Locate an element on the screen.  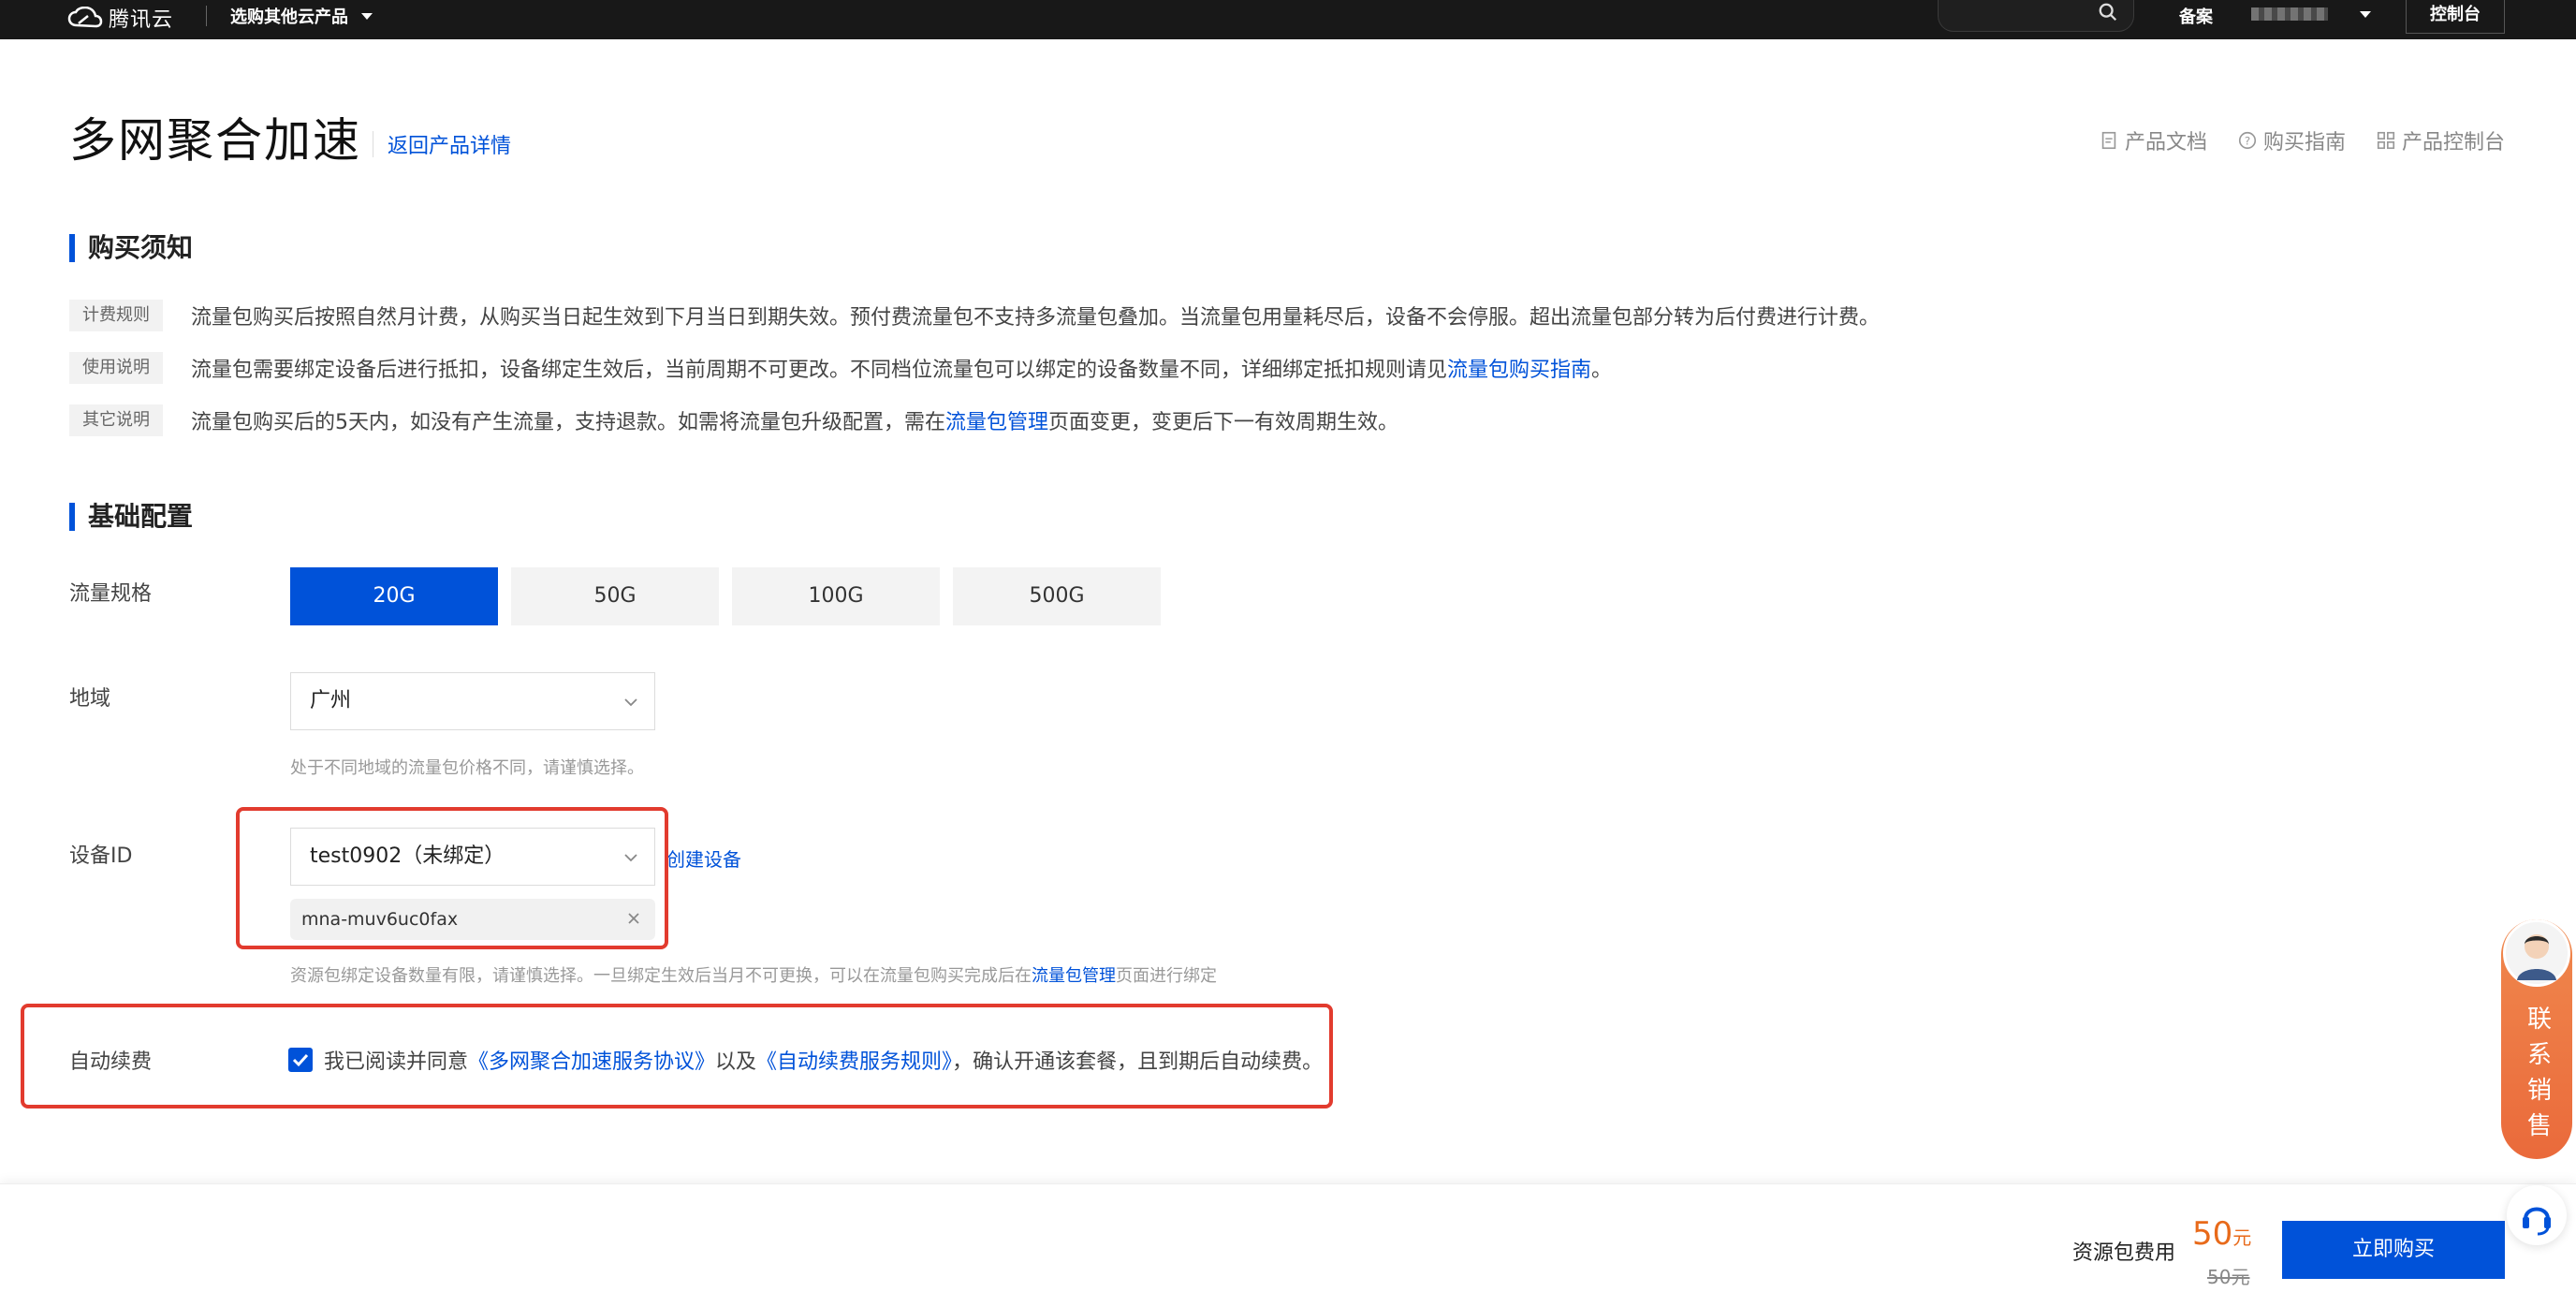
price-amount: 50 is located at coordinates (2212, 1234).